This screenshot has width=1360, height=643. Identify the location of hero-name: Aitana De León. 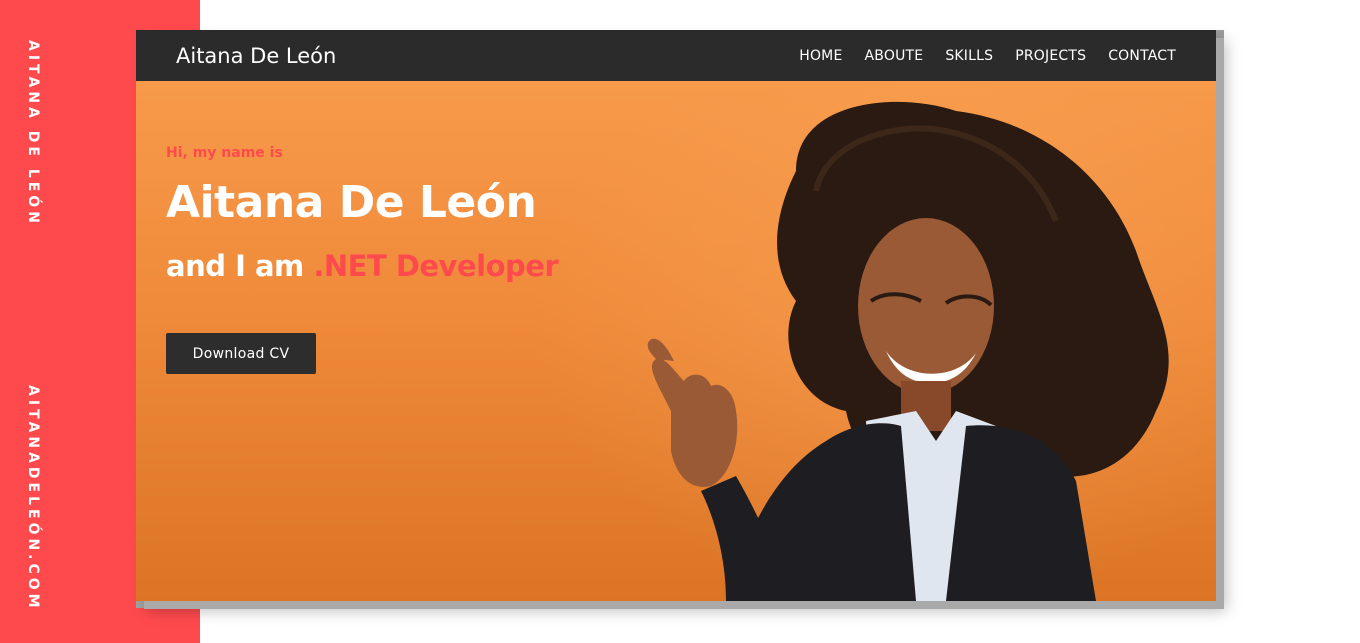
(351, 202).